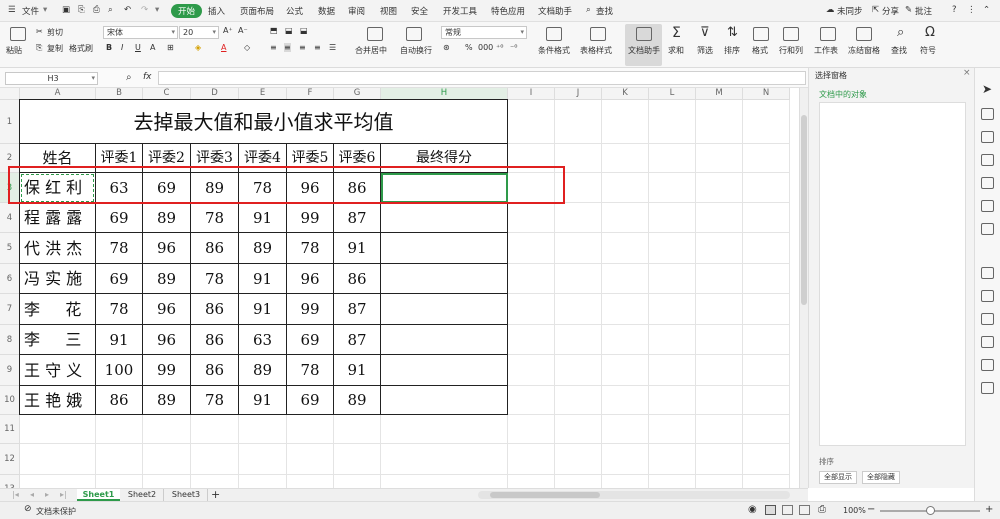 This screenshot has height=519, width=1000. Describe the element at coordinates (719, 94) in the screenshot. I see `column-header: M` at that location.